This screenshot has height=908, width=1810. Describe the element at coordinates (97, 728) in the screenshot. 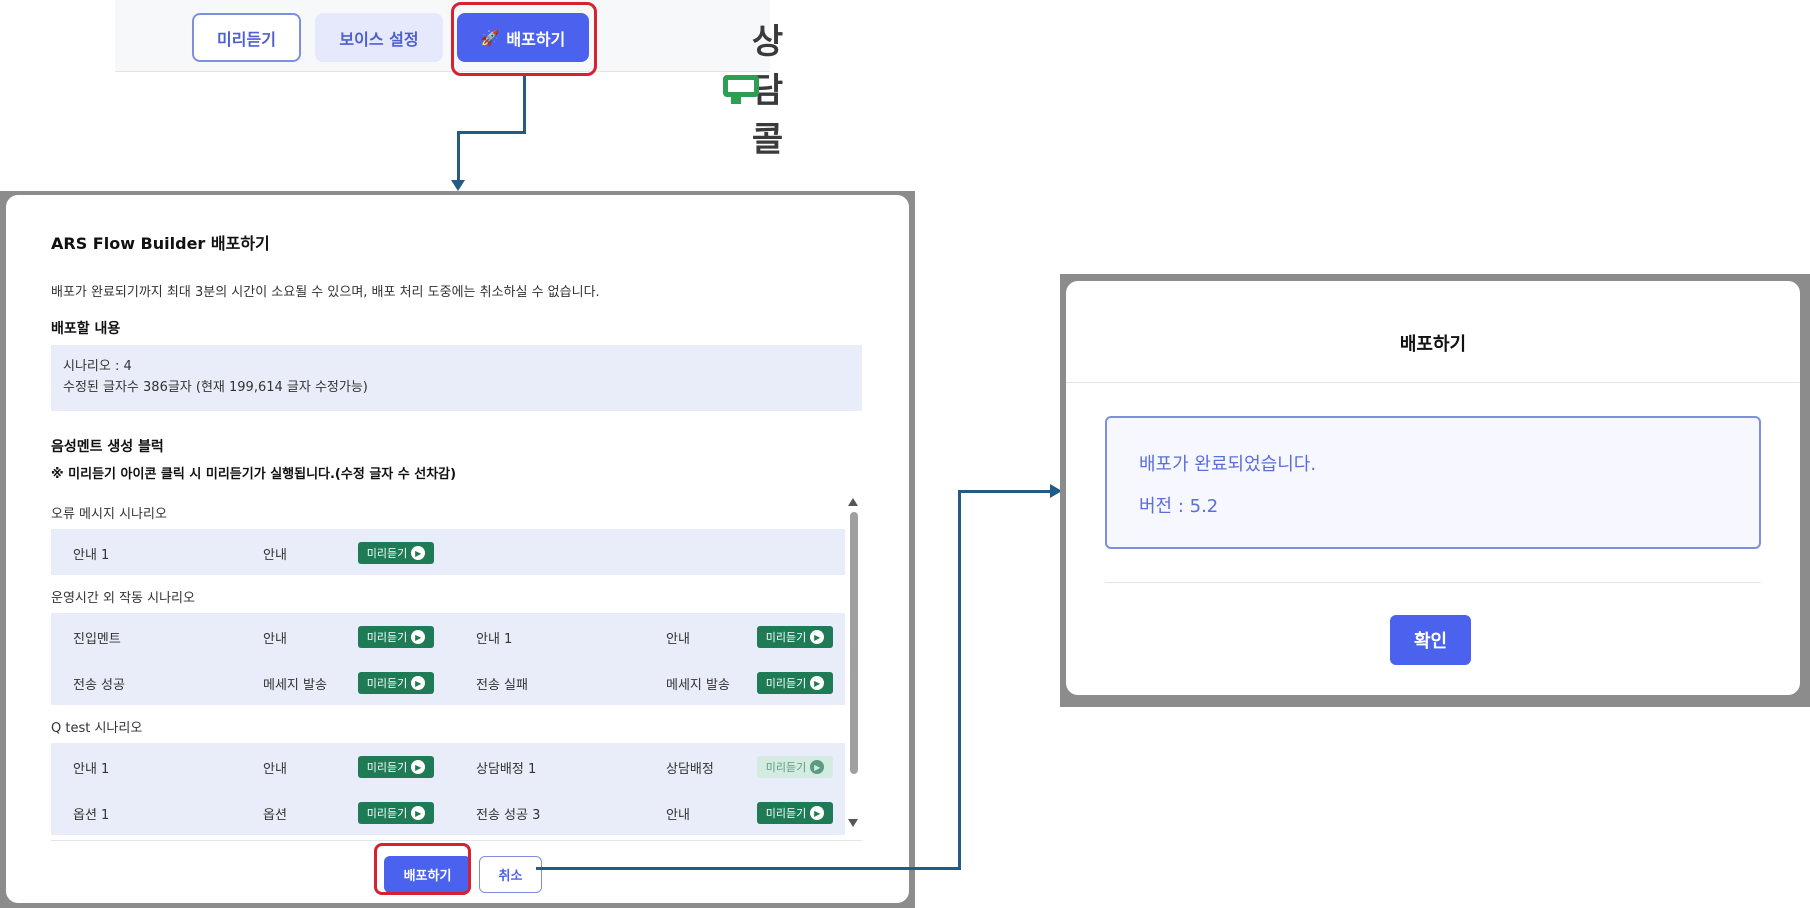

I see `scenario-group-title: Q test 시나리오` at that location.